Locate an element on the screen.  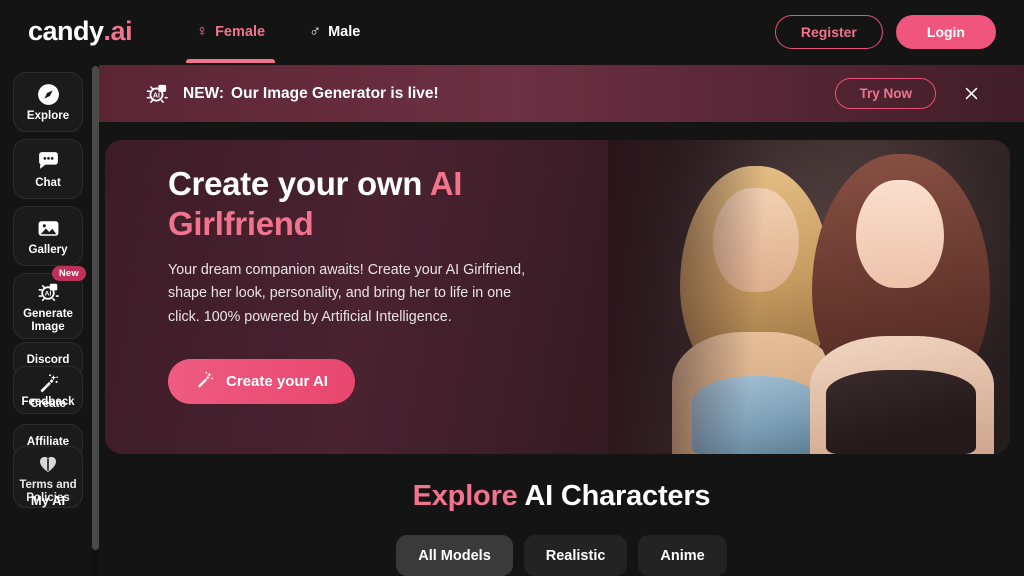
promo-banner-message: Our Image Generator is live! is located at coordinates (335, 93).